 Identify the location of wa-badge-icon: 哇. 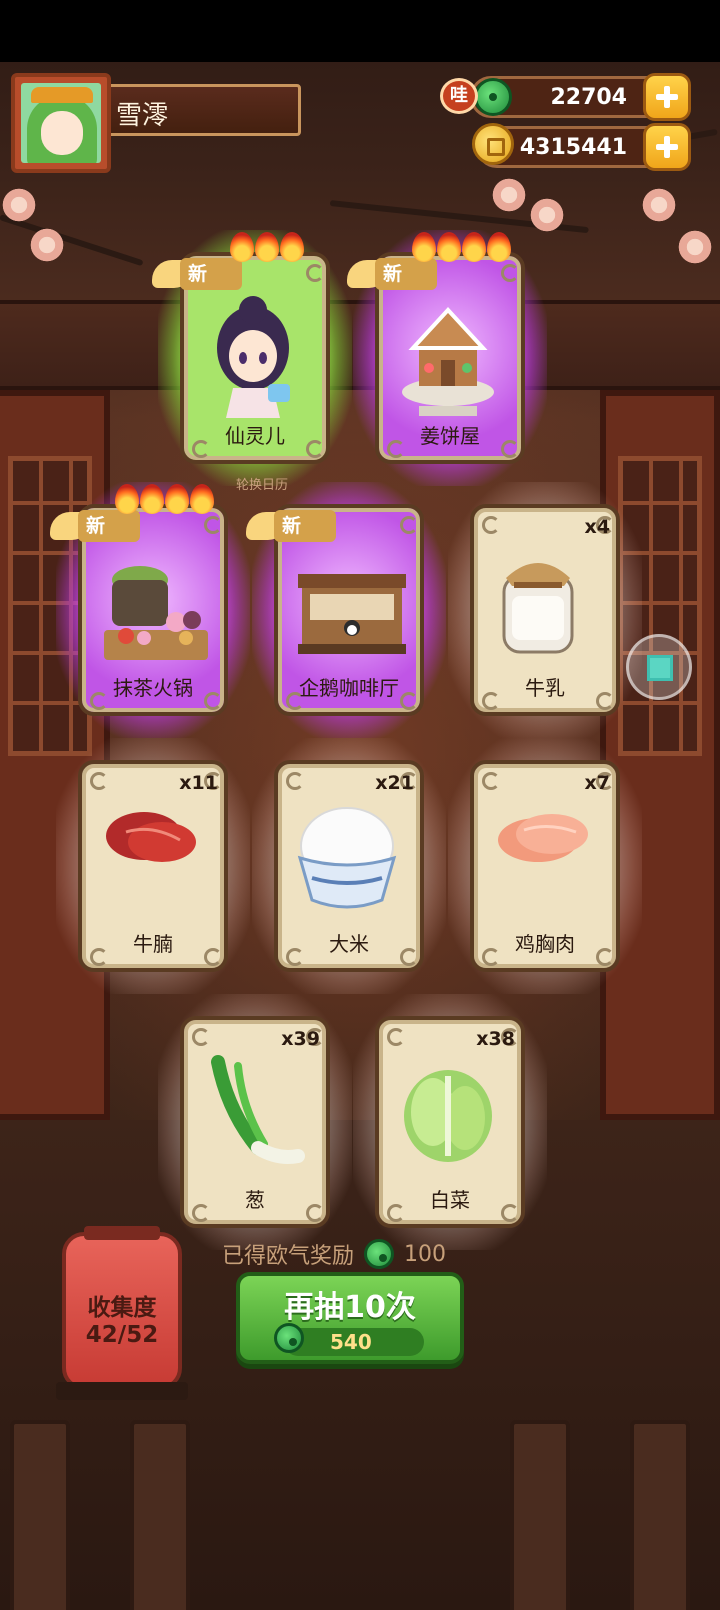
(459, 96).